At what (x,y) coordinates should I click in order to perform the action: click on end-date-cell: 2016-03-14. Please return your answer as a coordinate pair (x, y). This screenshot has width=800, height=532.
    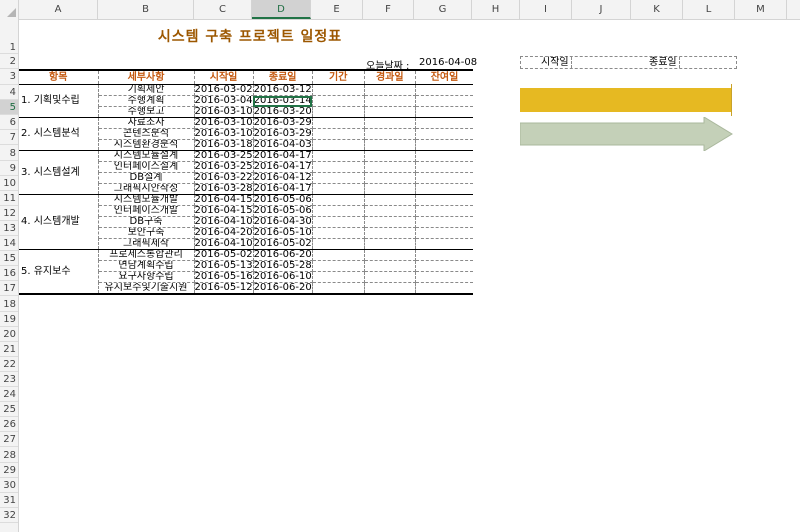
    Looking at the image, I should click on (283, 101).